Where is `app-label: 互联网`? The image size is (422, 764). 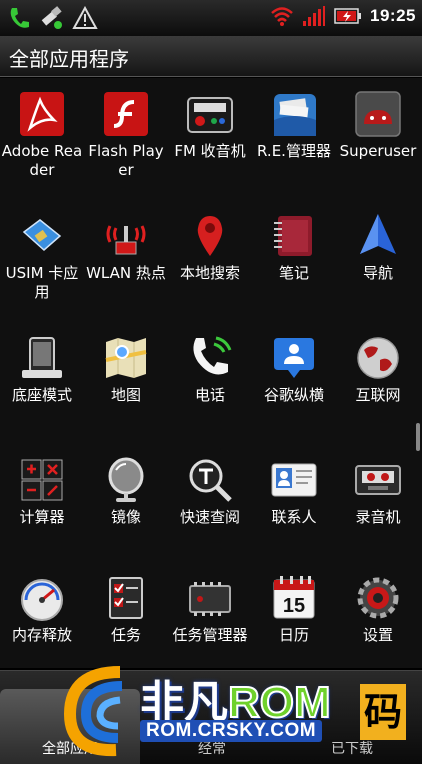
app-label: 互联网 is located at coordinates (378, 395).